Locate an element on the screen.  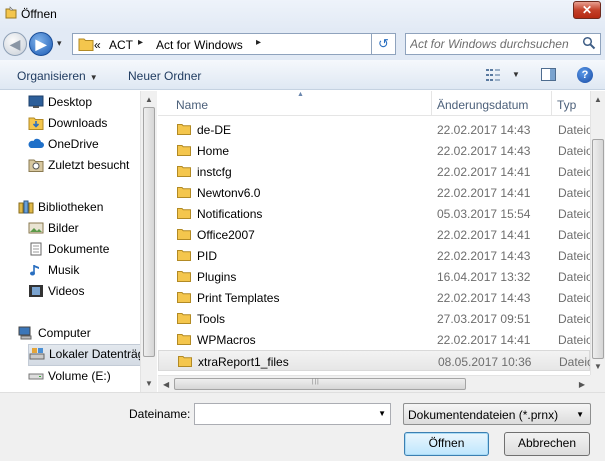
filename-combobox: ▼ is located at coordinates (292, 414).